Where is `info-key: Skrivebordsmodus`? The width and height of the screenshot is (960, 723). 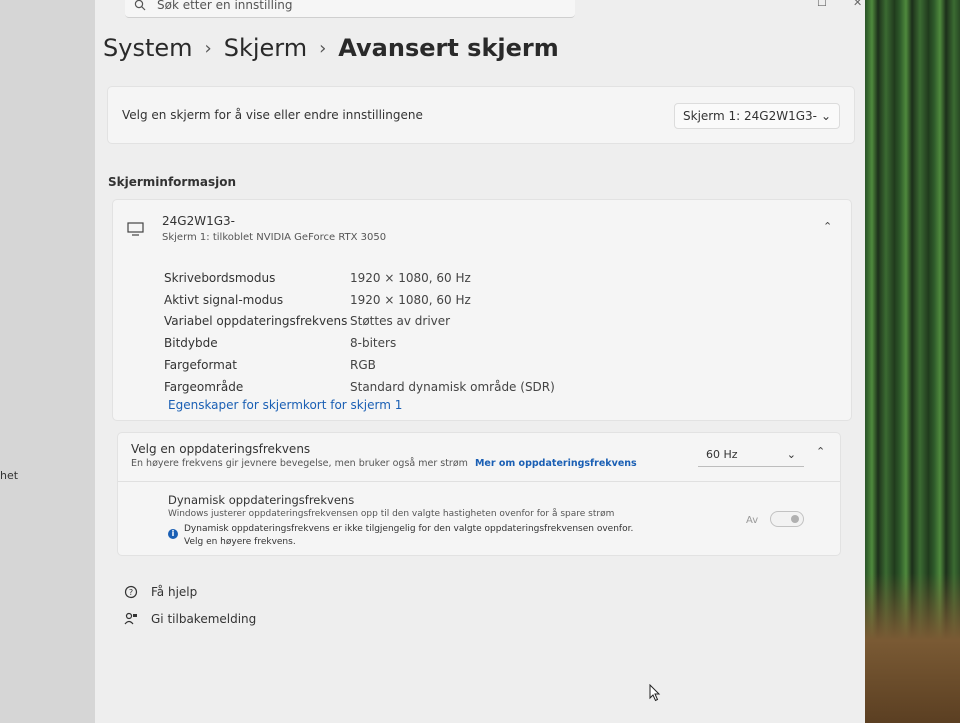 info-key: Skrivebordsmodus is located at coordinates (220, 277).